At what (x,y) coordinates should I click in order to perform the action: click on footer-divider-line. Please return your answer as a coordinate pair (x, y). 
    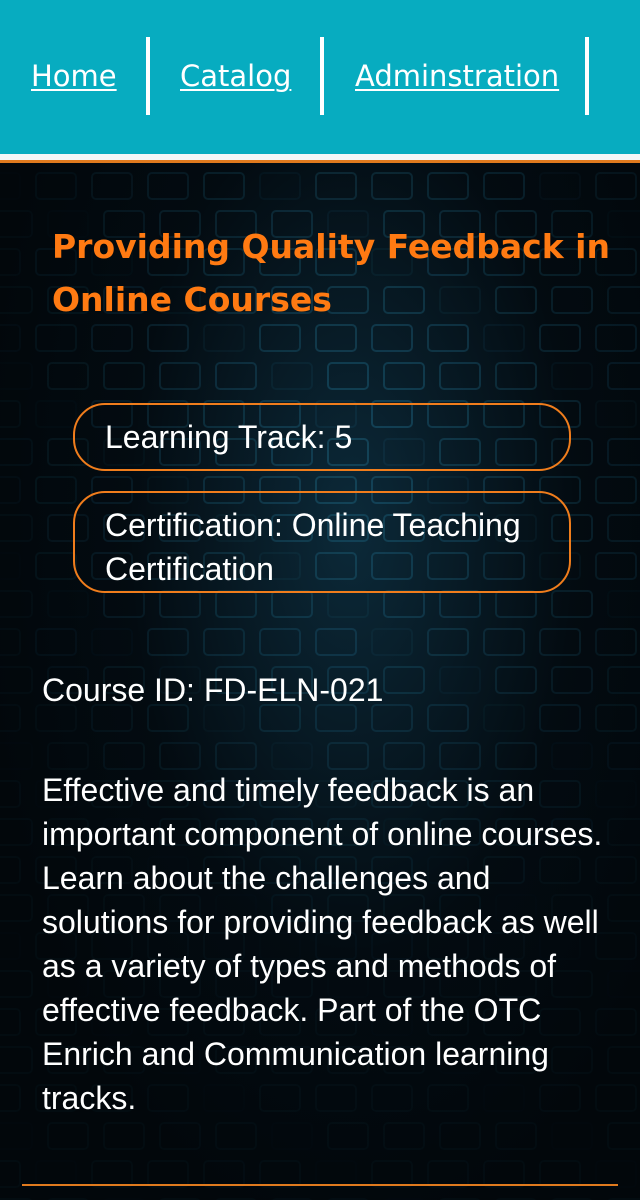
    Looking at the image, I should click on (320, 1185).